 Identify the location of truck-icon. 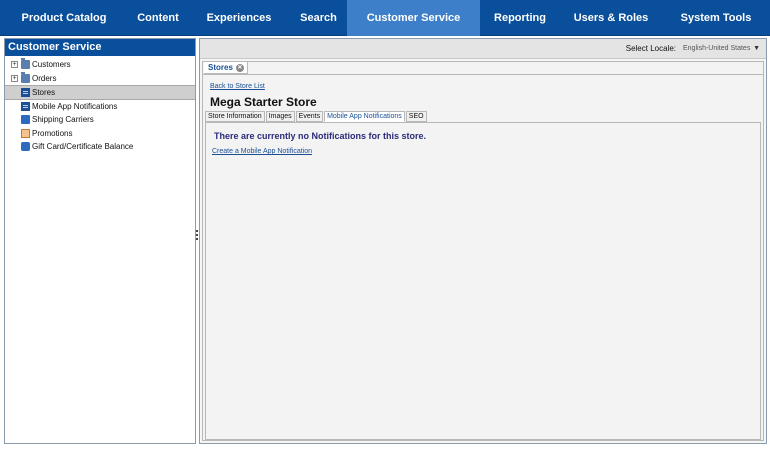
(25, 119).